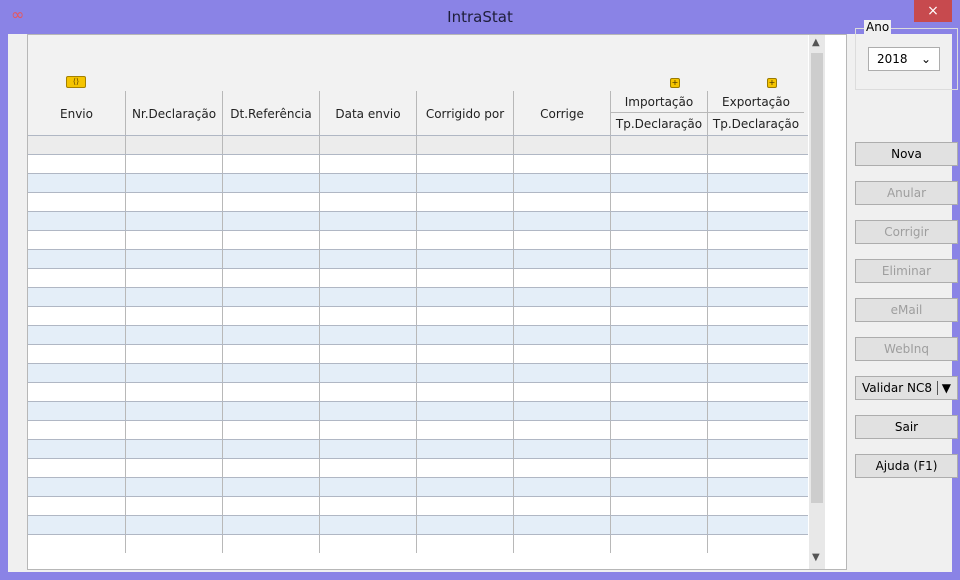 The image size is (960, 580). Describe the element at coordinates (878, 27) in the screenshot. I see `year-label: Ano` at that location.